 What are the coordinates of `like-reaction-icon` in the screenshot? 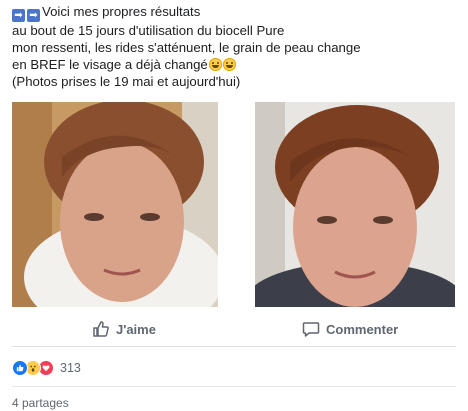 It's located at (20, 368).